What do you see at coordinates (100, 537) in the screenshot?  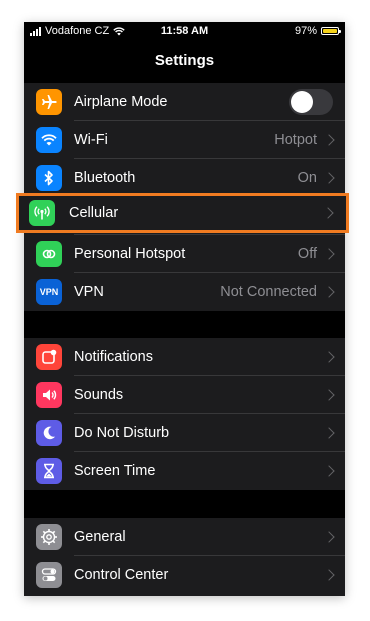 I see `general-label: General` at bounding box center [100, 537].